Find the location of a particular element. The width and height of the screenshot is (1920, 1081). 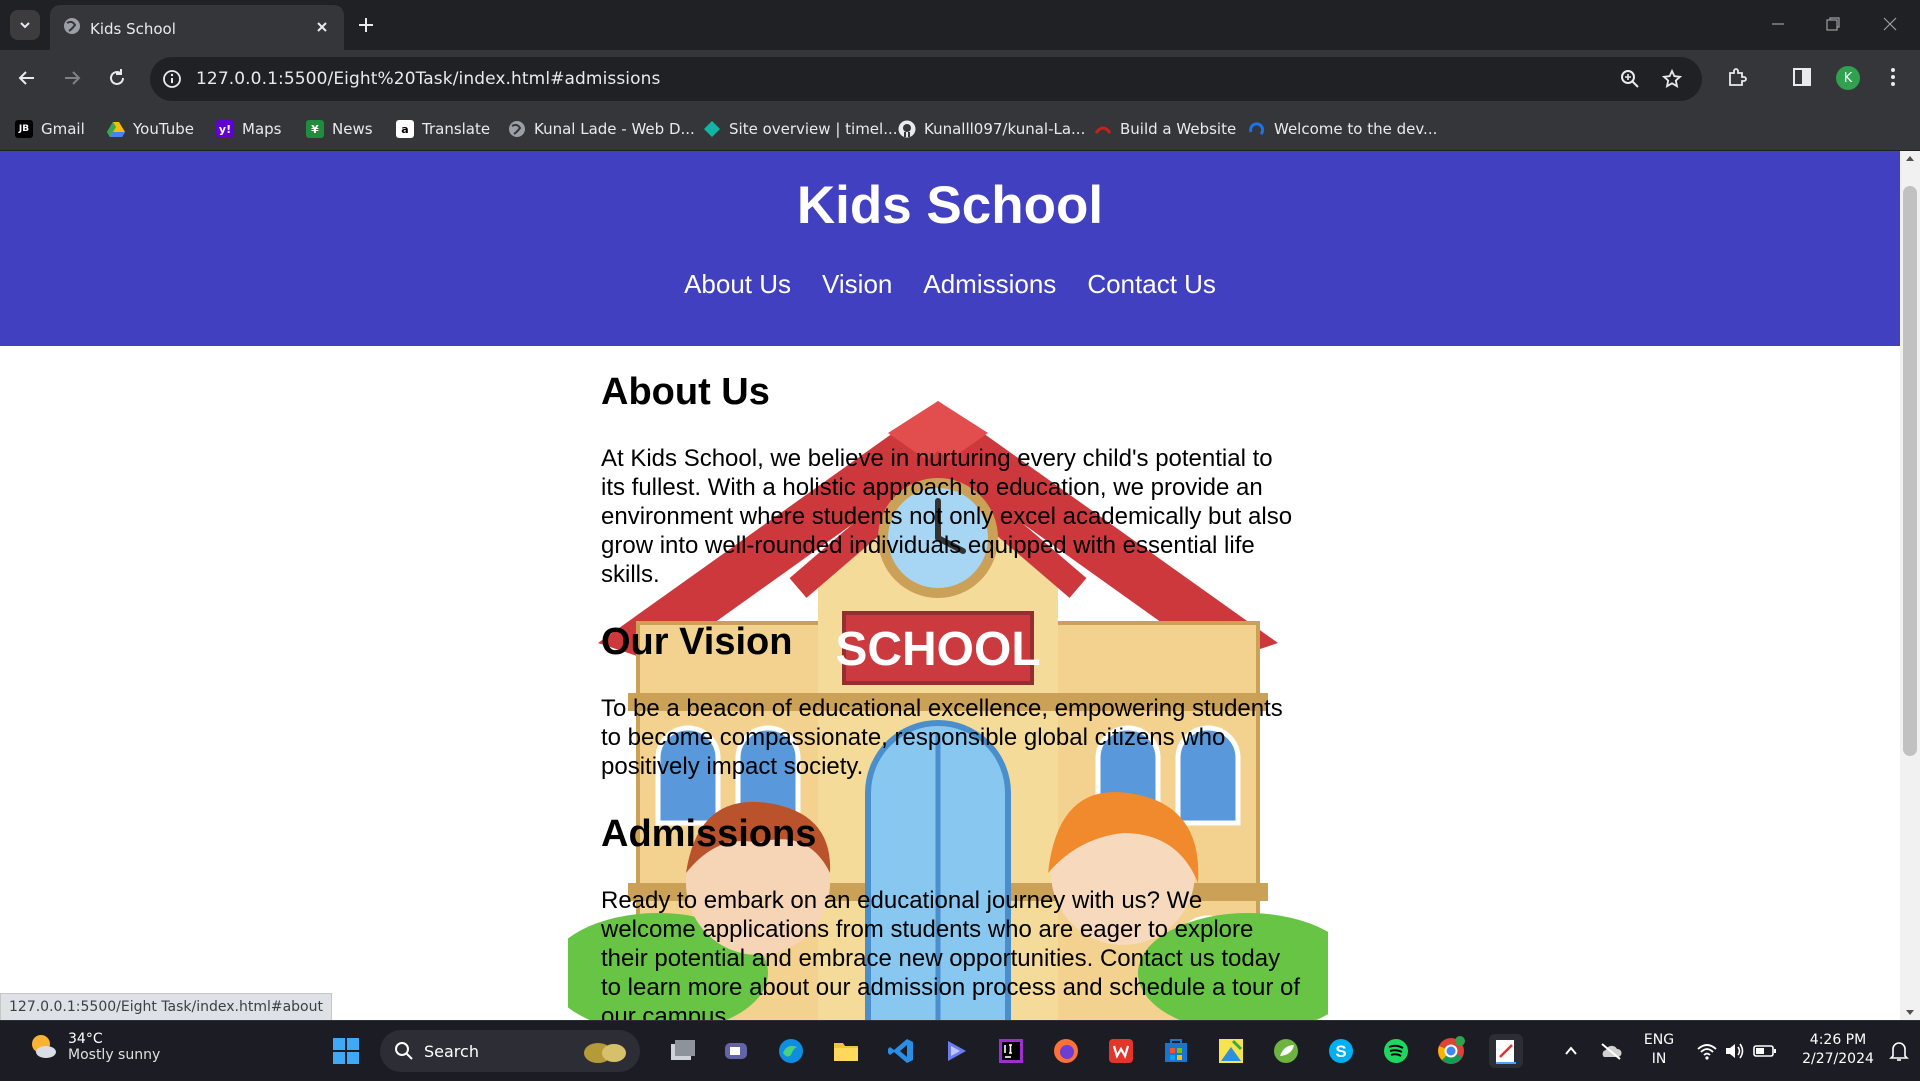

site-info-icon is located at coordinates (172, 79).